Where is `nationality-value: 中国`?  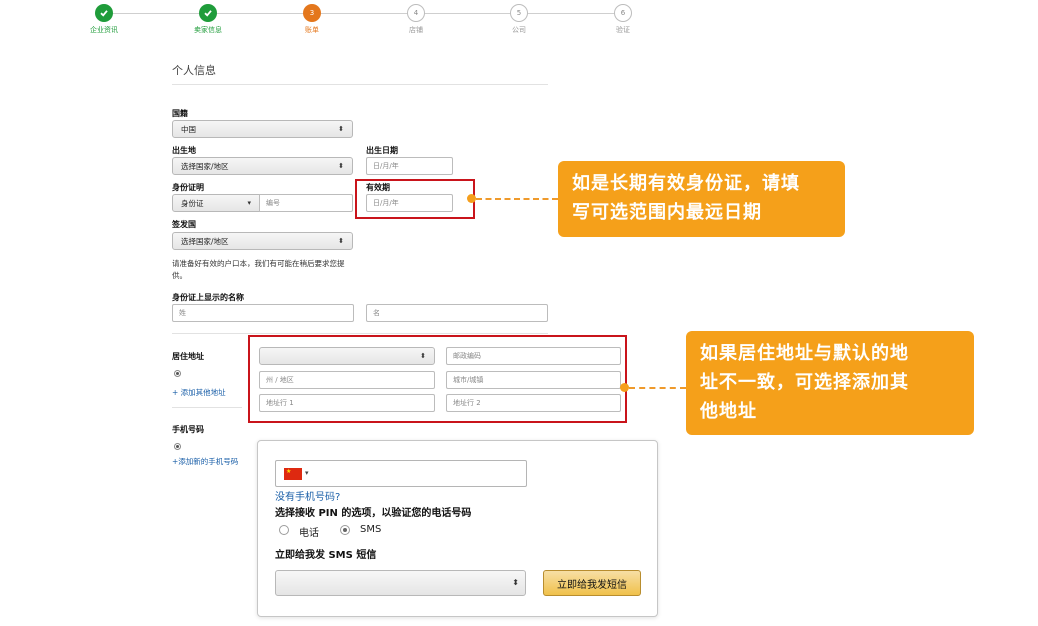
nationality-value: 中国 is located at coordinates (188, 129).